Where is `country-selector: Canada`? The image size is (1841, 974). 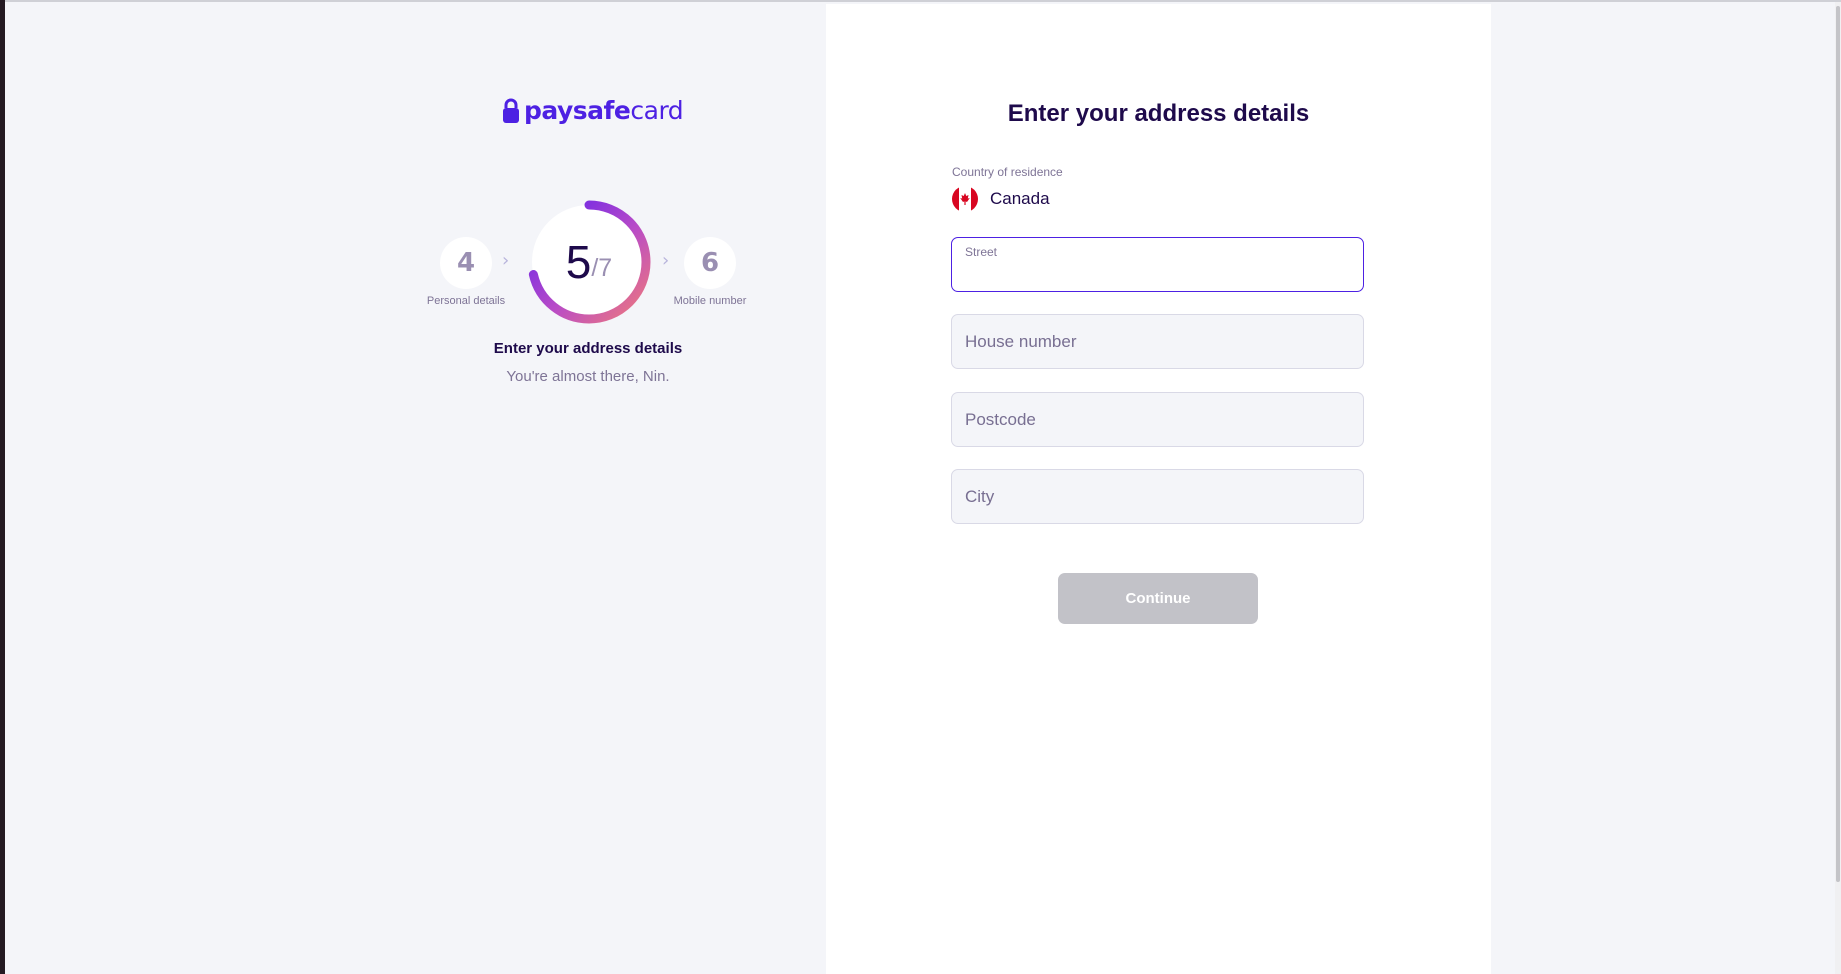
country-selector: Canada is located at coordinates (1001, 199).